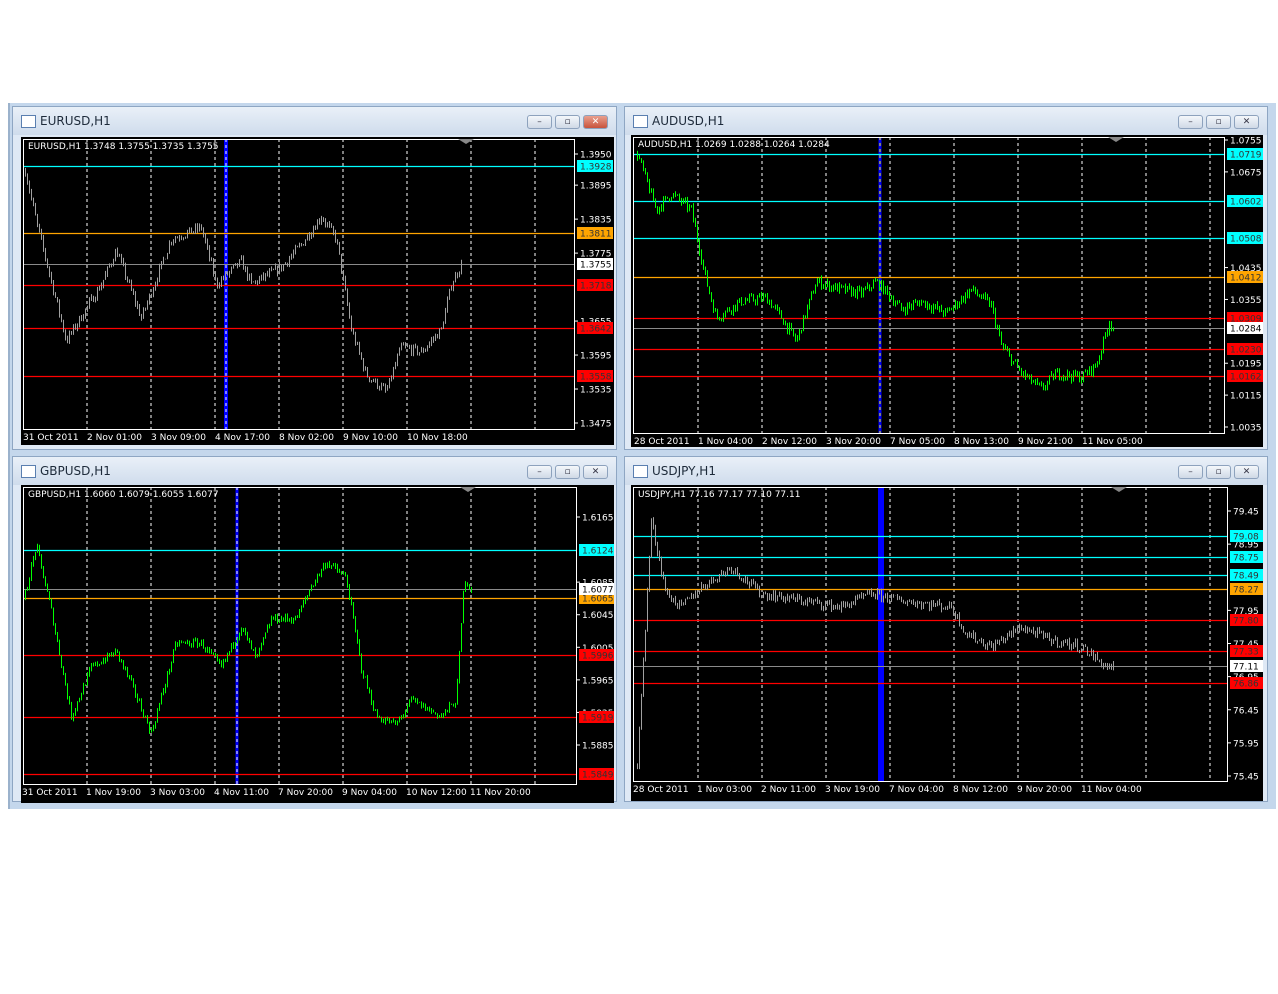 This screenshot has height=994, width=1278. Describe the element at coordinates (598, 519) in the screenshot. I see `price-tick-label: 1.6165` at that location.